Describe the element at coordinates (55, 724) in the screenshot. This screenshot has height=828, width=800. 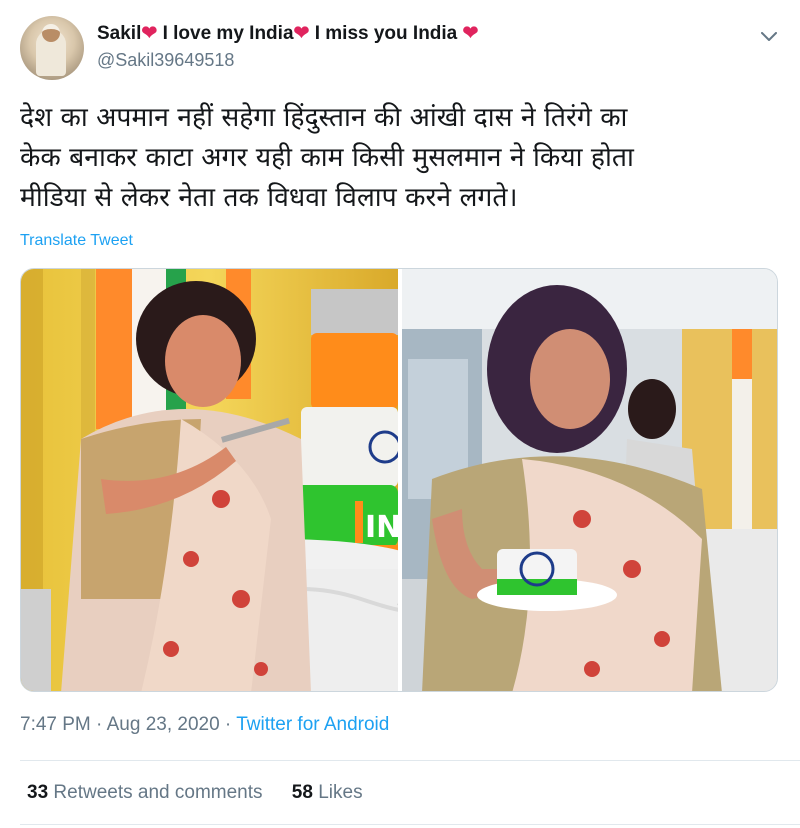
I see `tweet-time: 7:47 PM` at that location.